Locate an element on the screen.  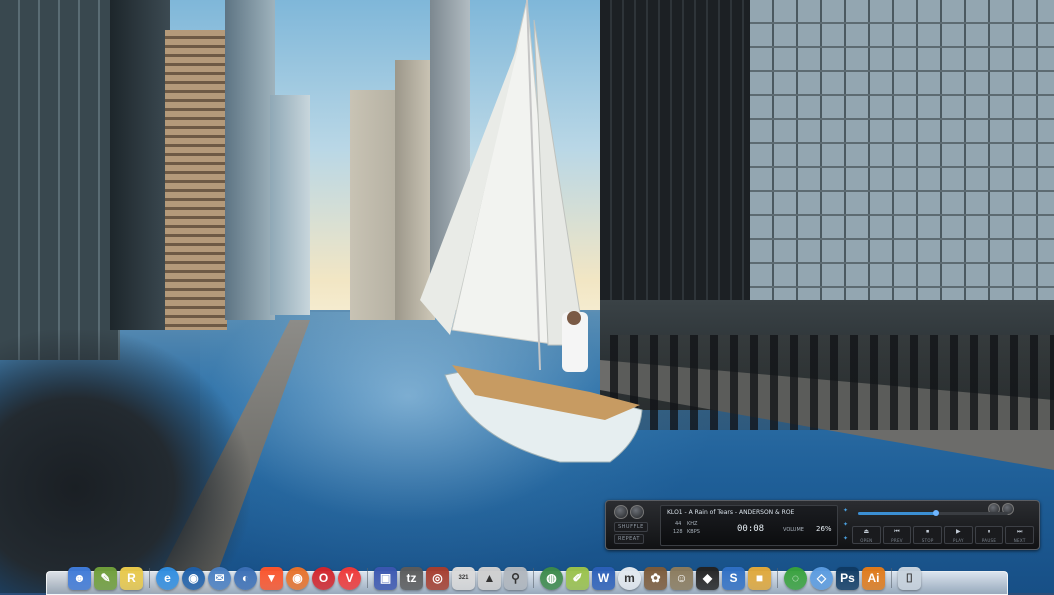
next-button: ⏭ NEXT is located at coordinates (1020, 535).